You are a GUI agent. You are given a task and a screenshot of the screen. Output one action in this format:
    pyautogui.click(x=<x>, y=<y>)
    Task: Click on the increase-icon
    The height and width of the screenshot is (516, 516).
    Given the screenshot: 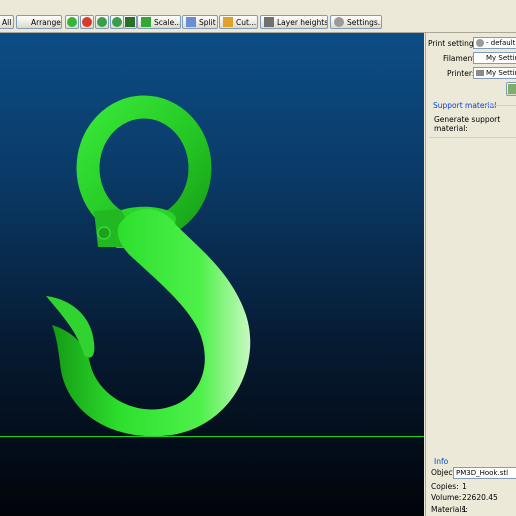 What is the action you would take?
    pyautogui.click(x=130, y=22)
    